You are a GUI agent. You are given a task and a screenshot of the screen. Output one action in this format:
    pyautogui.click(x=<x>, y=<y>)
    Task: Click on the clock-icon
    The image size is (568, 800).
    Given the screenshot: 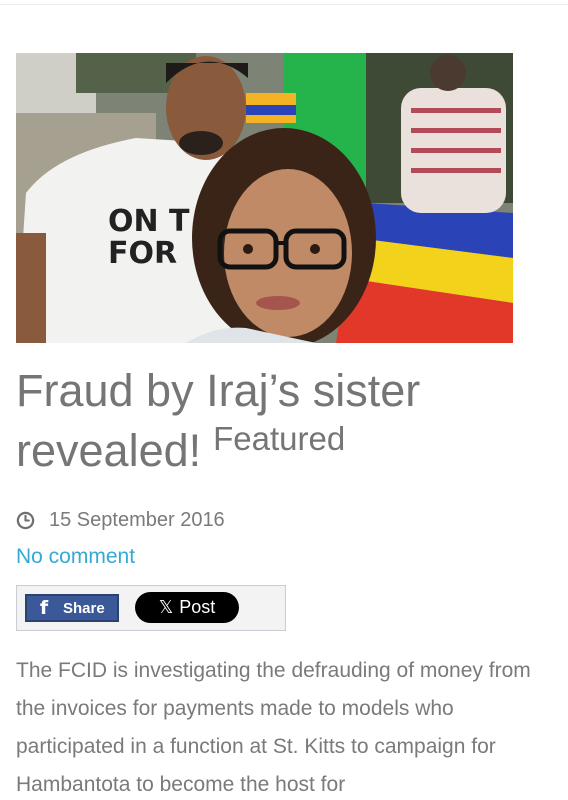 What is the action you would take?
    pyautogui.click(x=25, y=520)
    